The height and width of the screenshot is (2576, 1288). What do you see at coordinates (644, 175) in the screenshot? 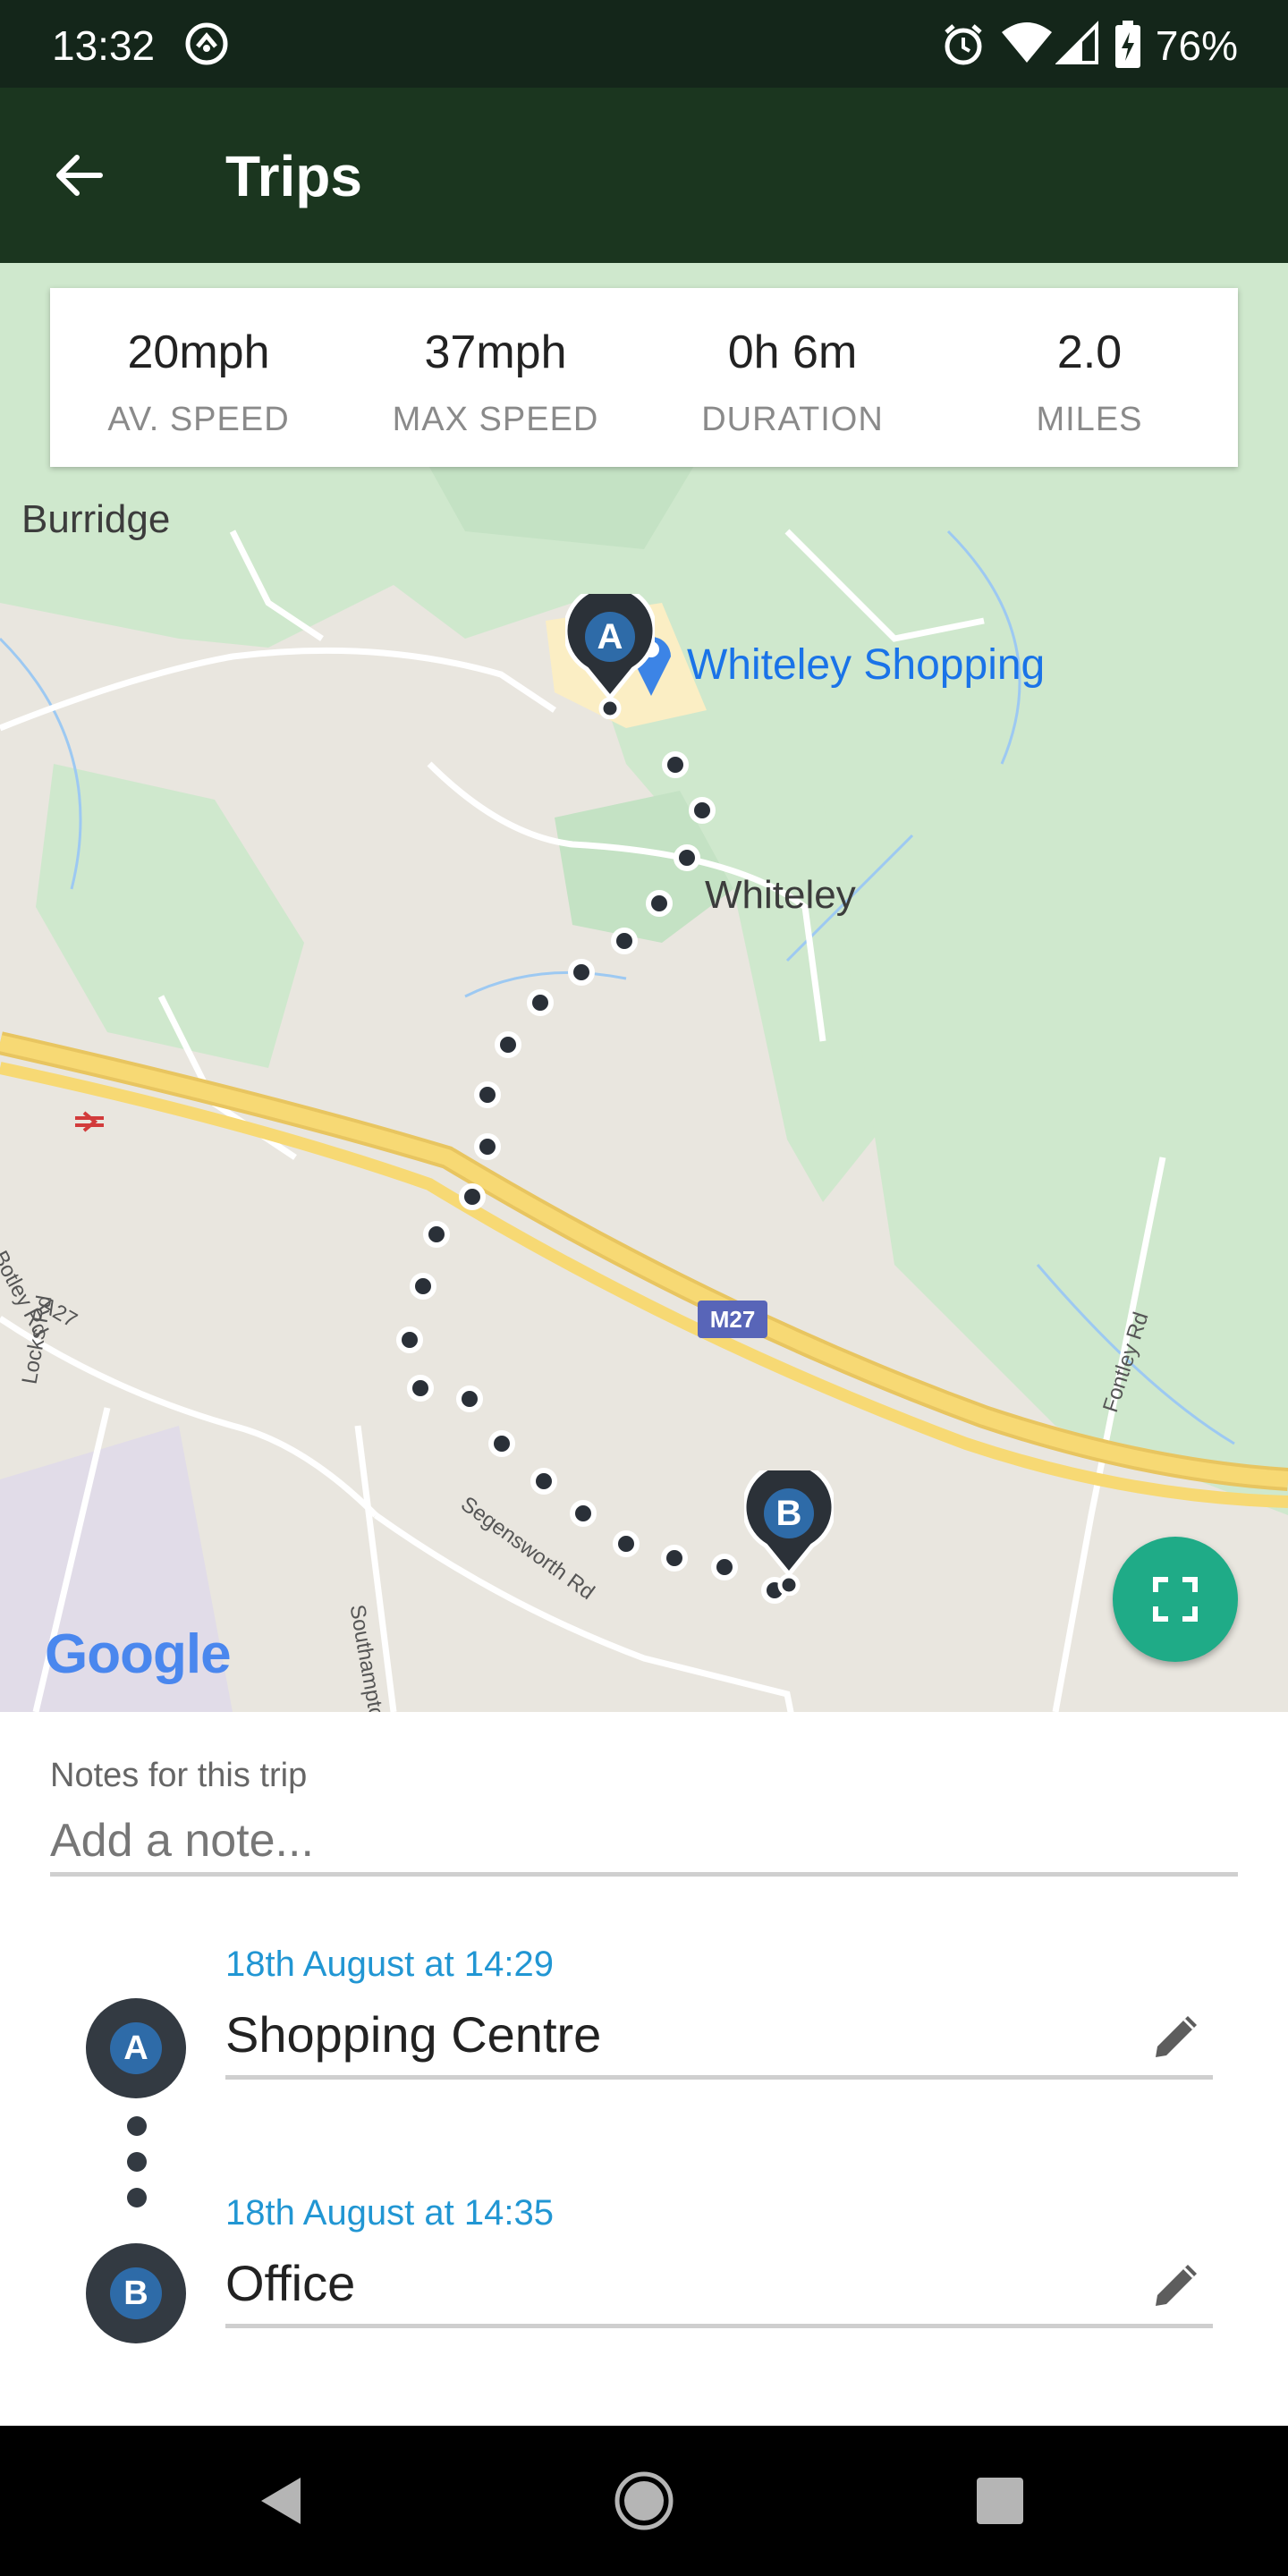
I see `app-bar: Trips` at bounding box center [644, 175].